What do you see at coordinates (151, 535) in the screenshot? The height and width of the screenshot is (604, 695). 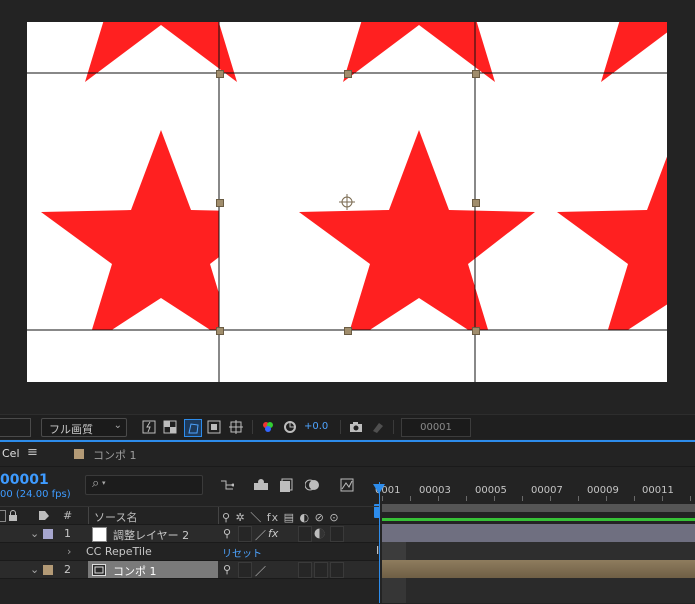 I see `layer-name: 調整レイヤー 2` at bounding box center [151, 535].